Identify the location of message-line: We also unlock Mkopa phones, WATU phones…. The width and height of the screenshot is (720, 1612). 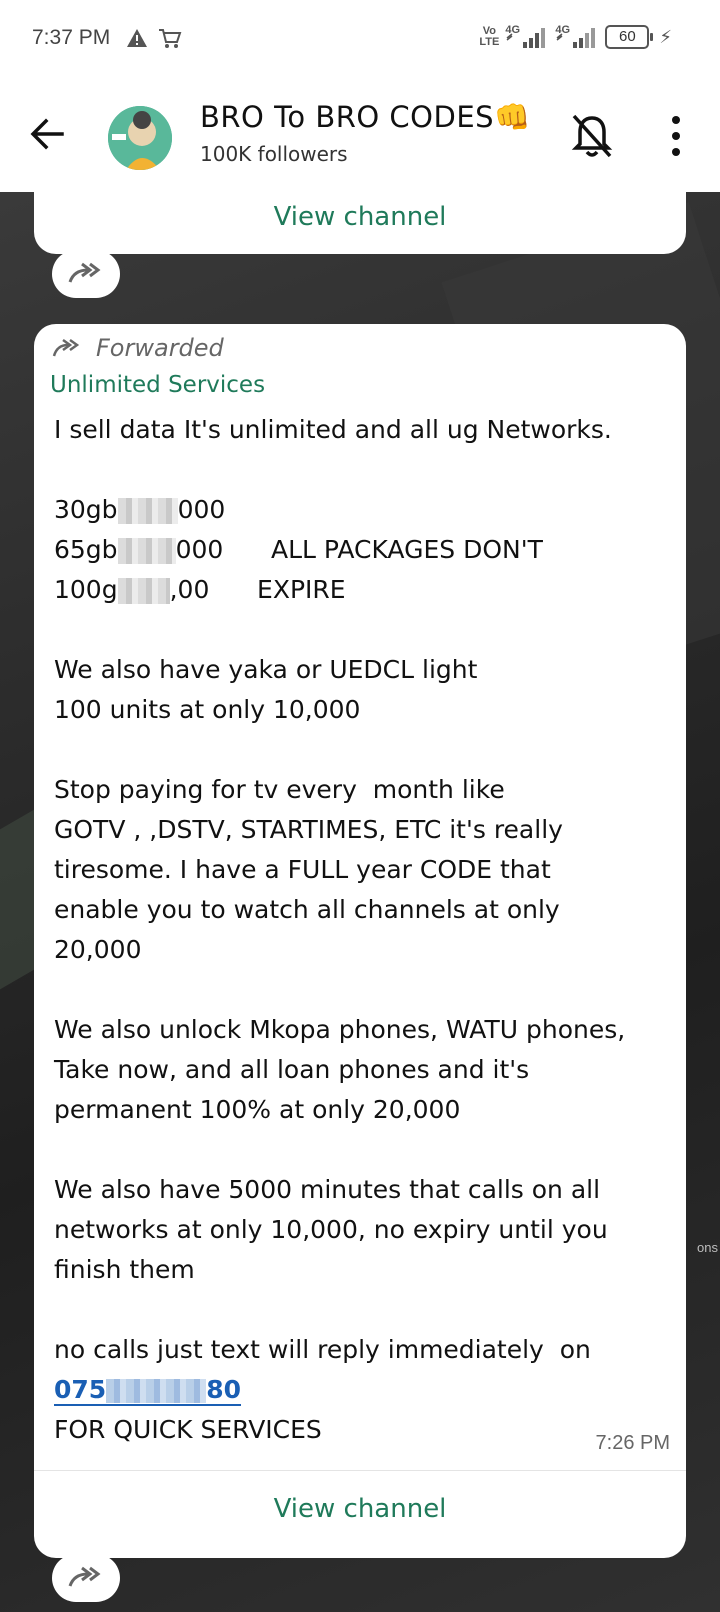
(340, 1029).